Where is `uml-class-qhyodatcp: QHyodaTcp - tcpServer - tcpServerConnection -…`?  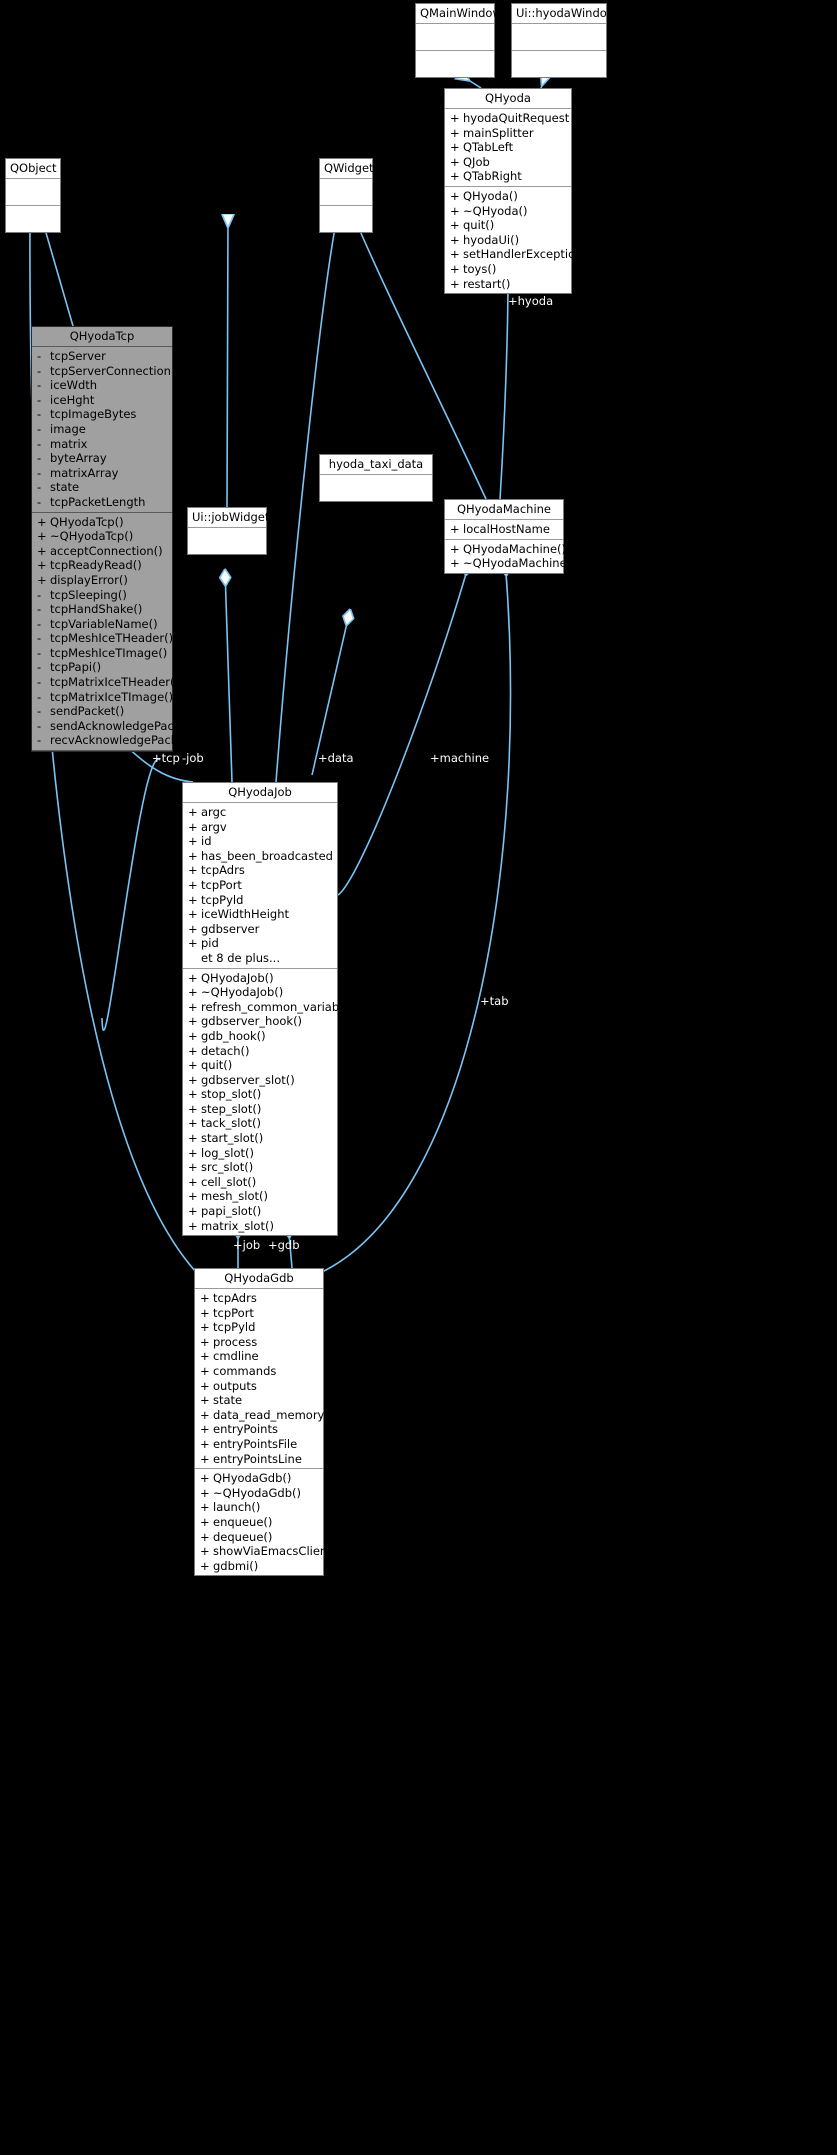 uml-class-qhyodatcp: QHyodaTcp - tcpServer - tcpServerConnection -… is located at coordinates (116, 539).